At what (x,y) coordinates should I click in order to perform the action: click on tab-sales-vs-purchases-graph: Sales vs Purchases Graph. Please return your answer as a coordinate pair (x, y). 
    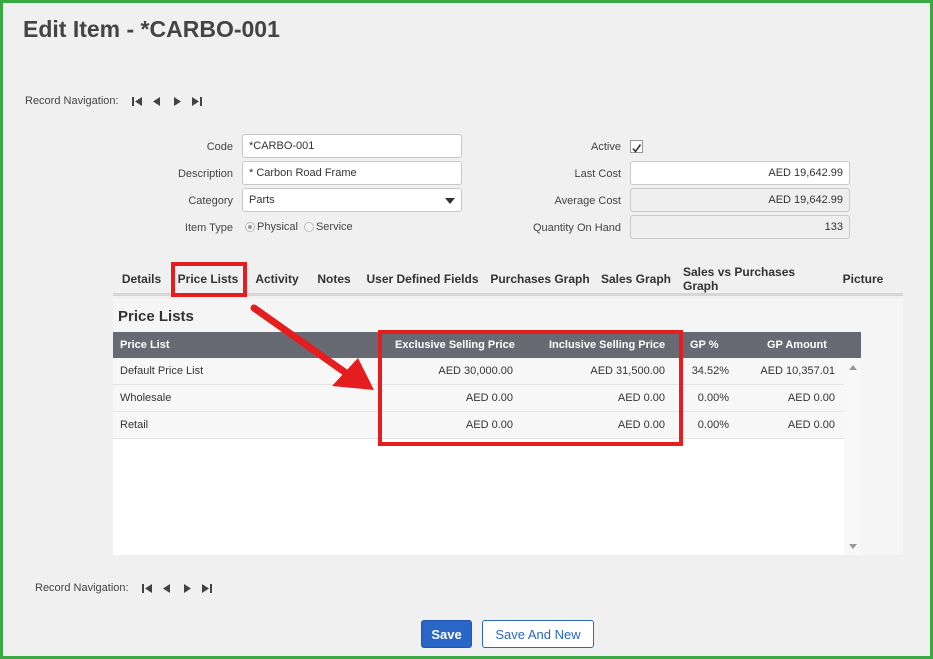
    Looking at the image, I should click on (756, 279).